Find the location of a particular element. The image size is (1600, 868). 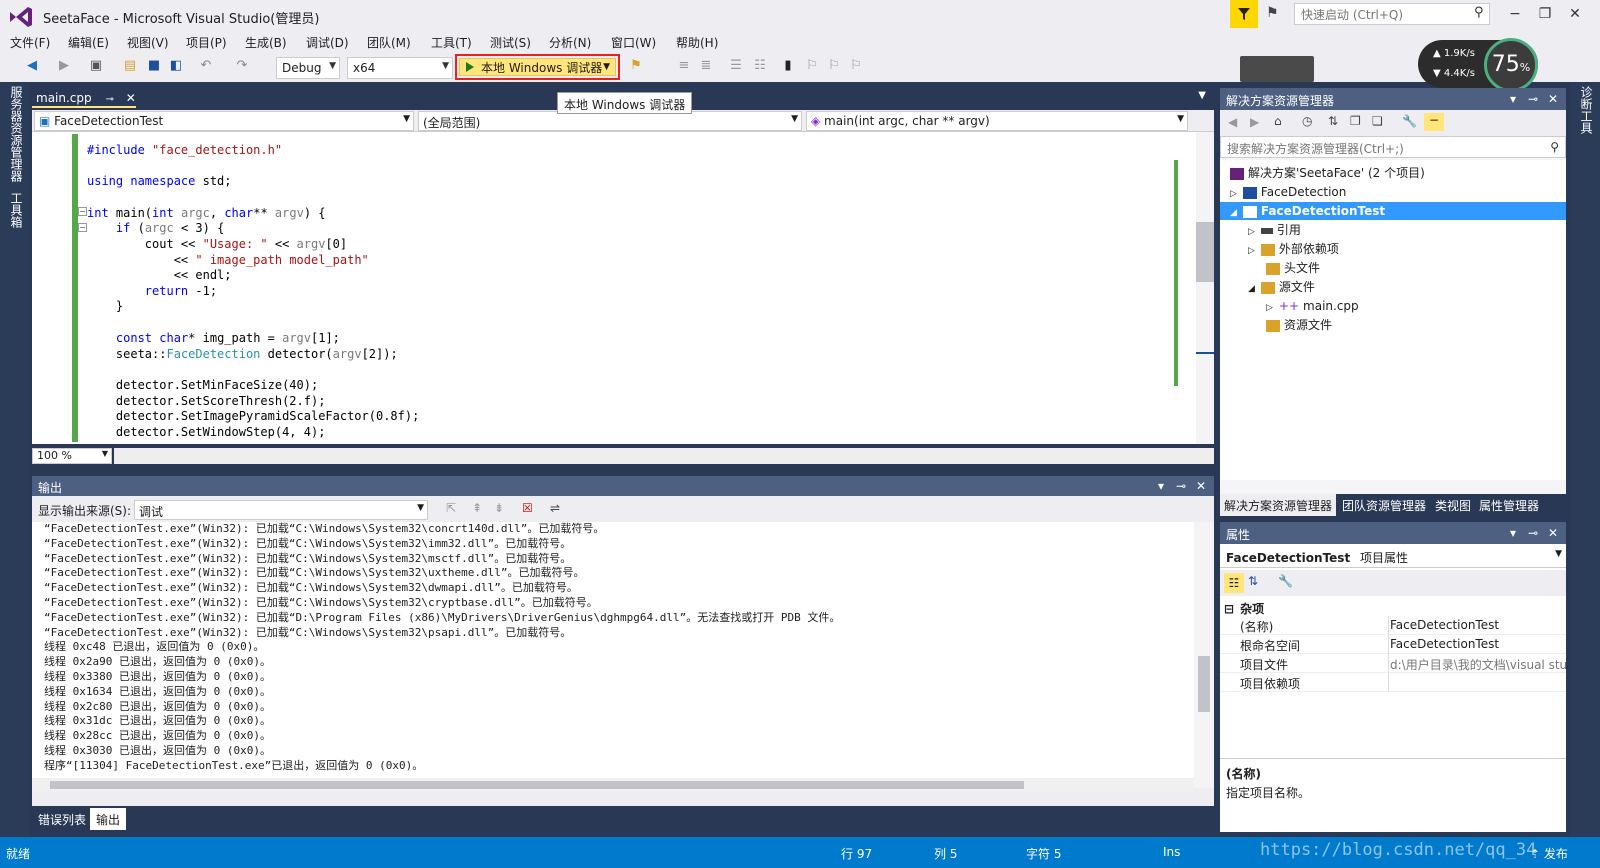

tab-solution-explorer: 解决方案资源管理器 is located at coordinates (1278, 505).